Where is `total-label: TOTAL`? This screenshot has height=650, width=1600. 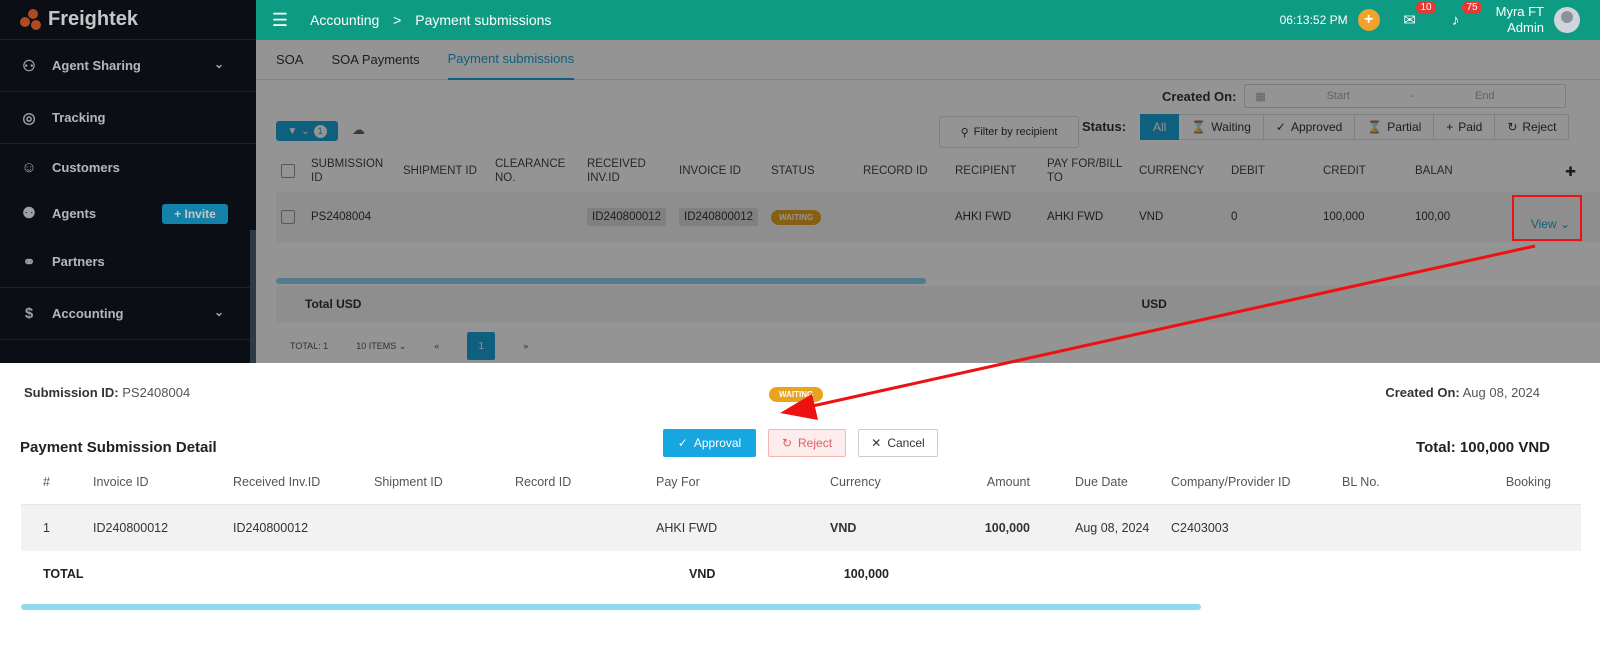
total-label: TOTAL is located at coordinates (63, 574).